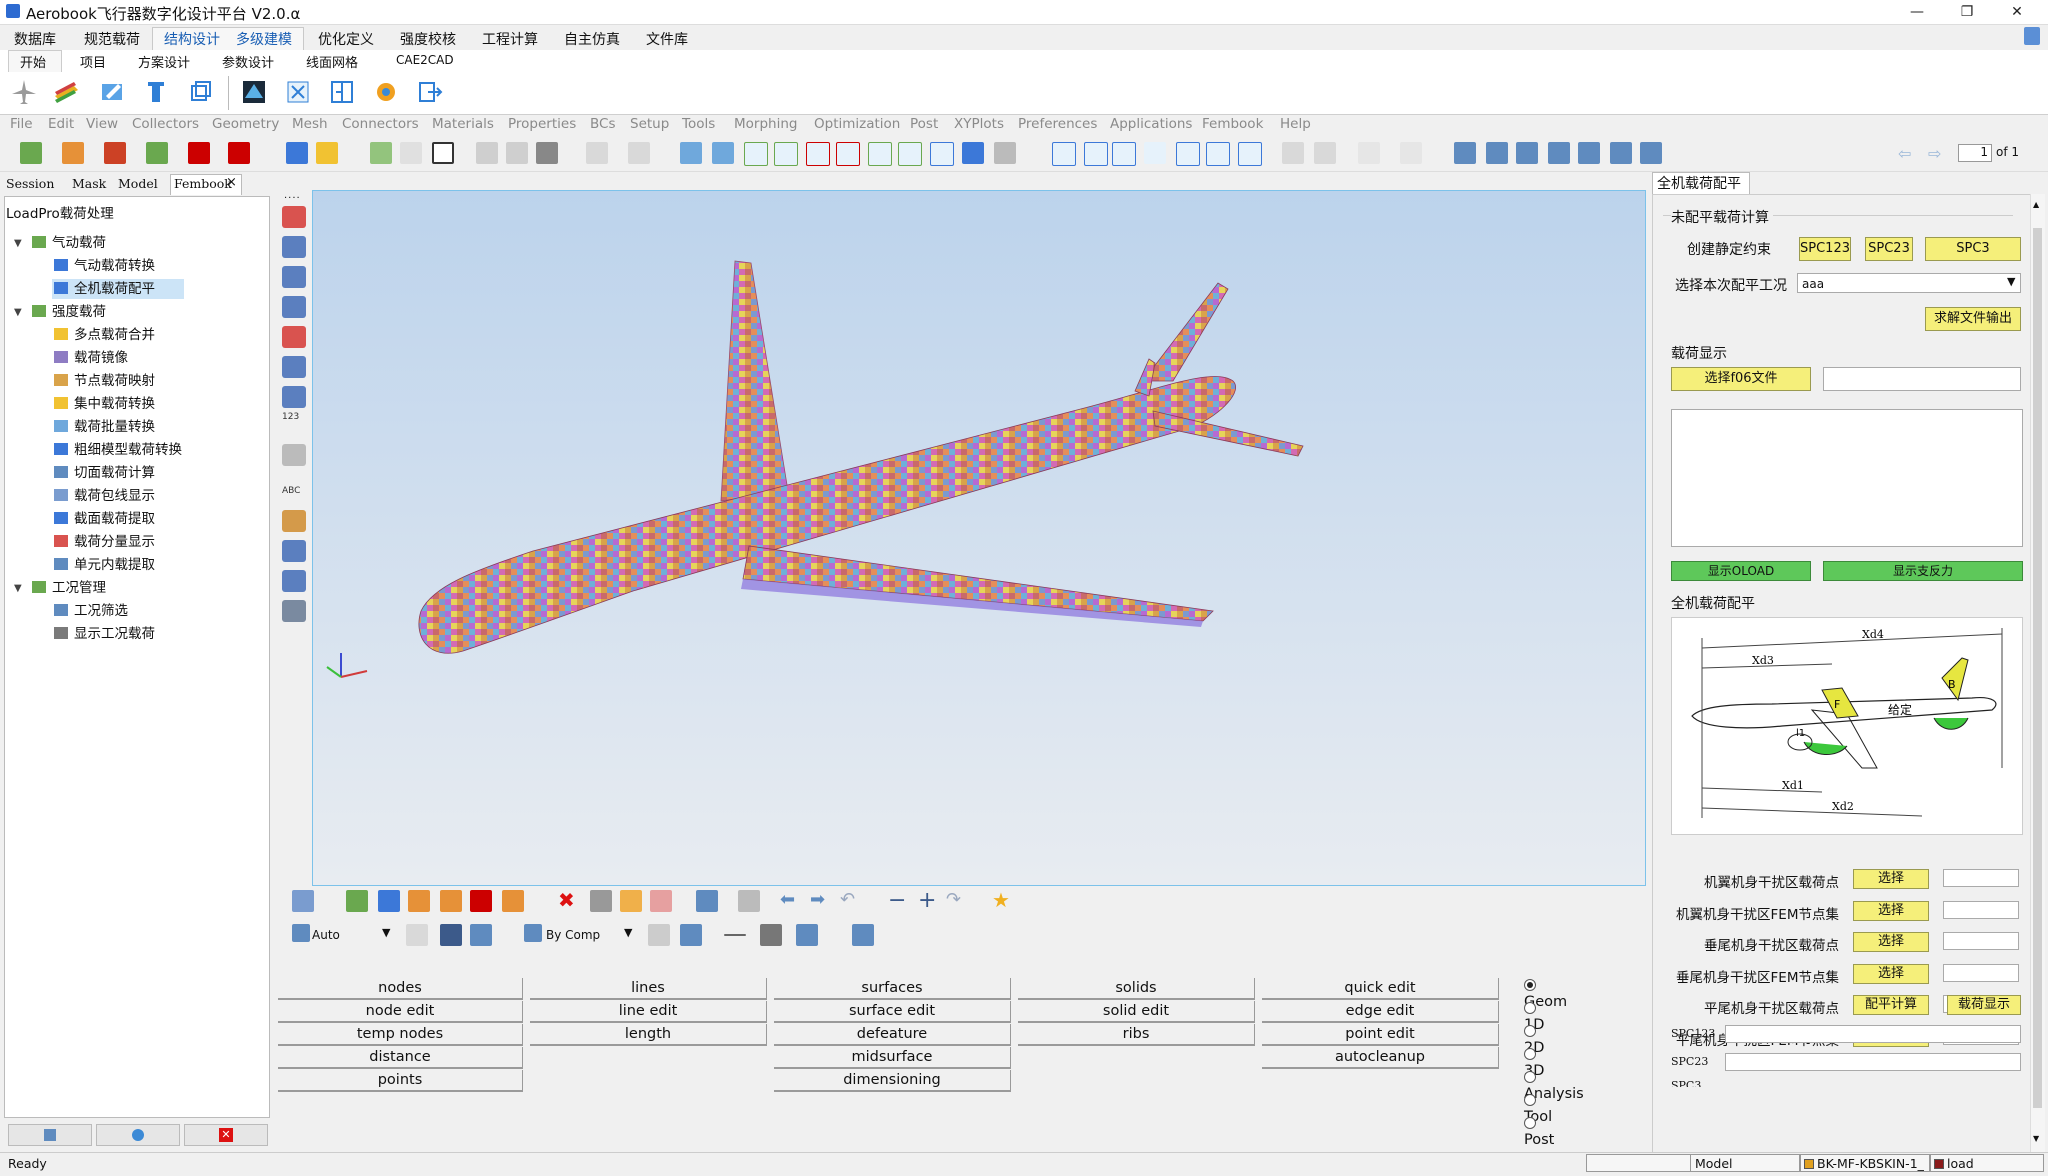  What do you see at coordinates (648, 989) in the screenshot?
I see `panel-button-lines: lines` at bounding box center [648, 989].